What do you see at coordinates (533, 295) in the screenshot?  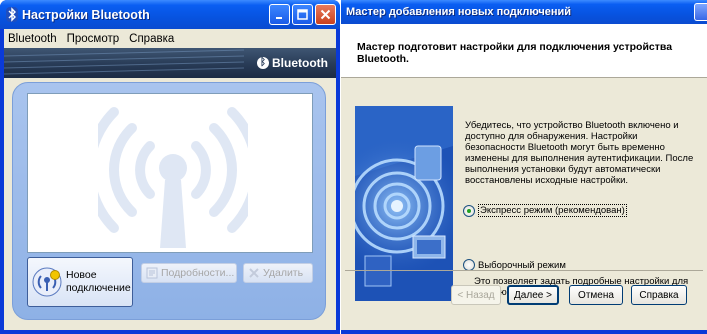 I see `next-button: Далее >` at bounding box center [533, 295].